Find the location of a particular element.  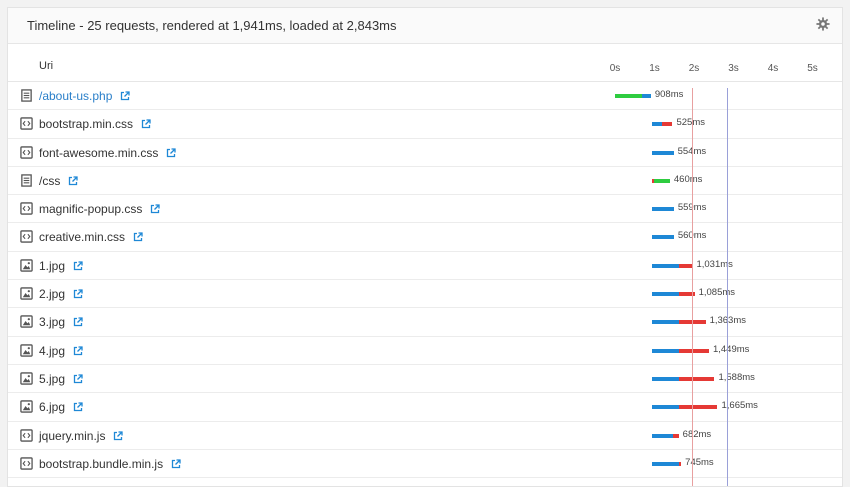

request-uri: 5.jpg is located at coordinates (61, 379).